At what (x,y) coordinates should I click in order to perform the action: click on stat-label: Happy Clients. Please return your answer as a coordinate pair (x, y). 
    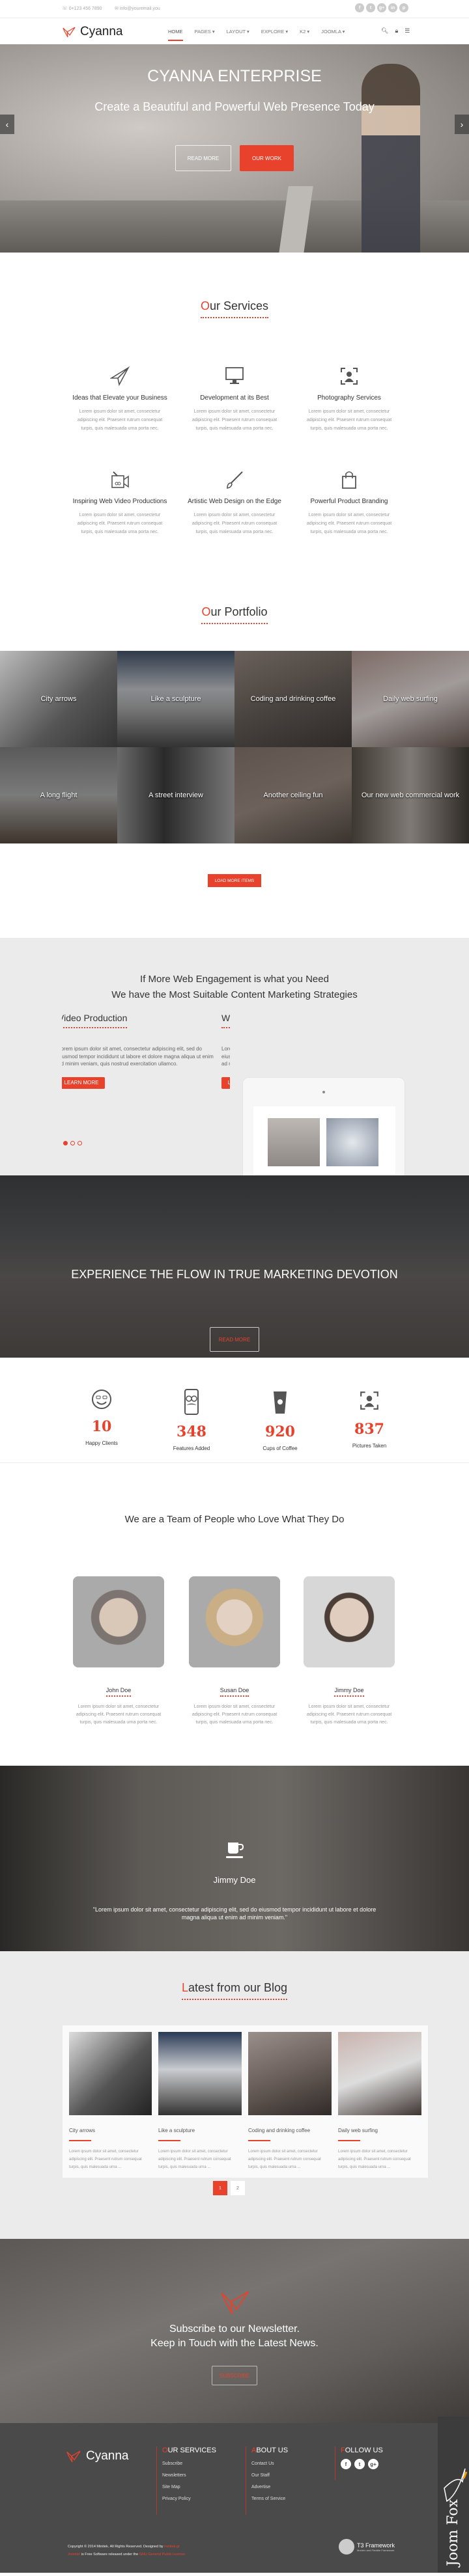
    Looking at the image, I should click on (102, 1443).